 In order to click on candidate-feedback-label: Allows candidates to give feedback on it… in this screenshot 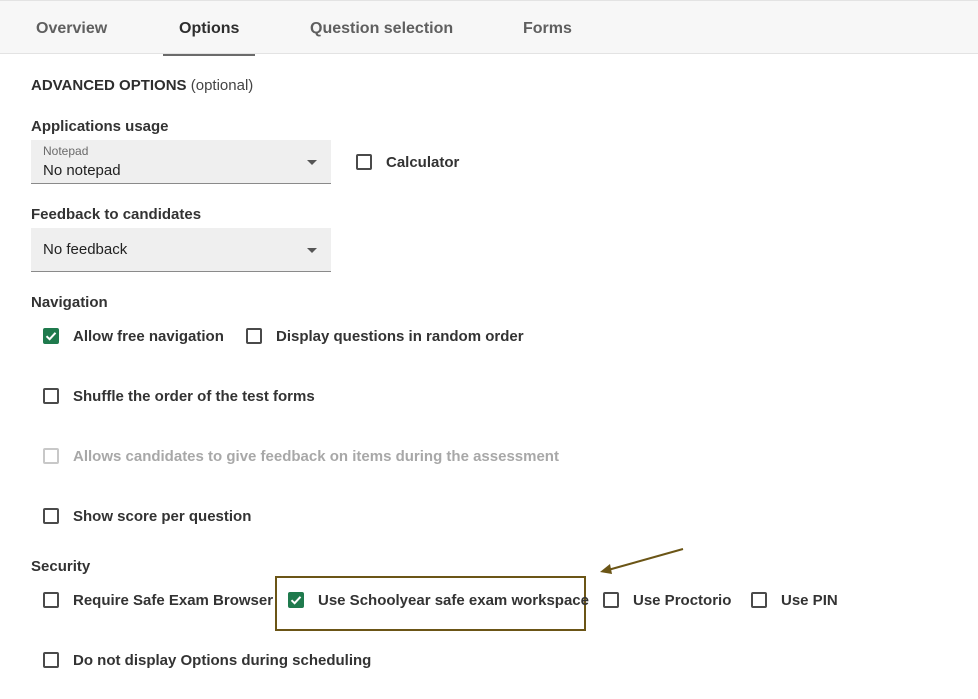, I will do `click(316, 456)`.